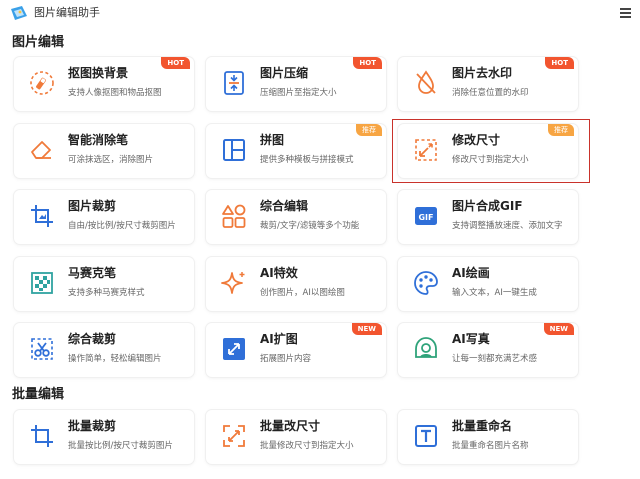 The width and height of the screenshot is (640, 479). I want to click on card-gif: GIF 图片合成GIF 支持调整播放速度、添加文字, so click(488, 217).